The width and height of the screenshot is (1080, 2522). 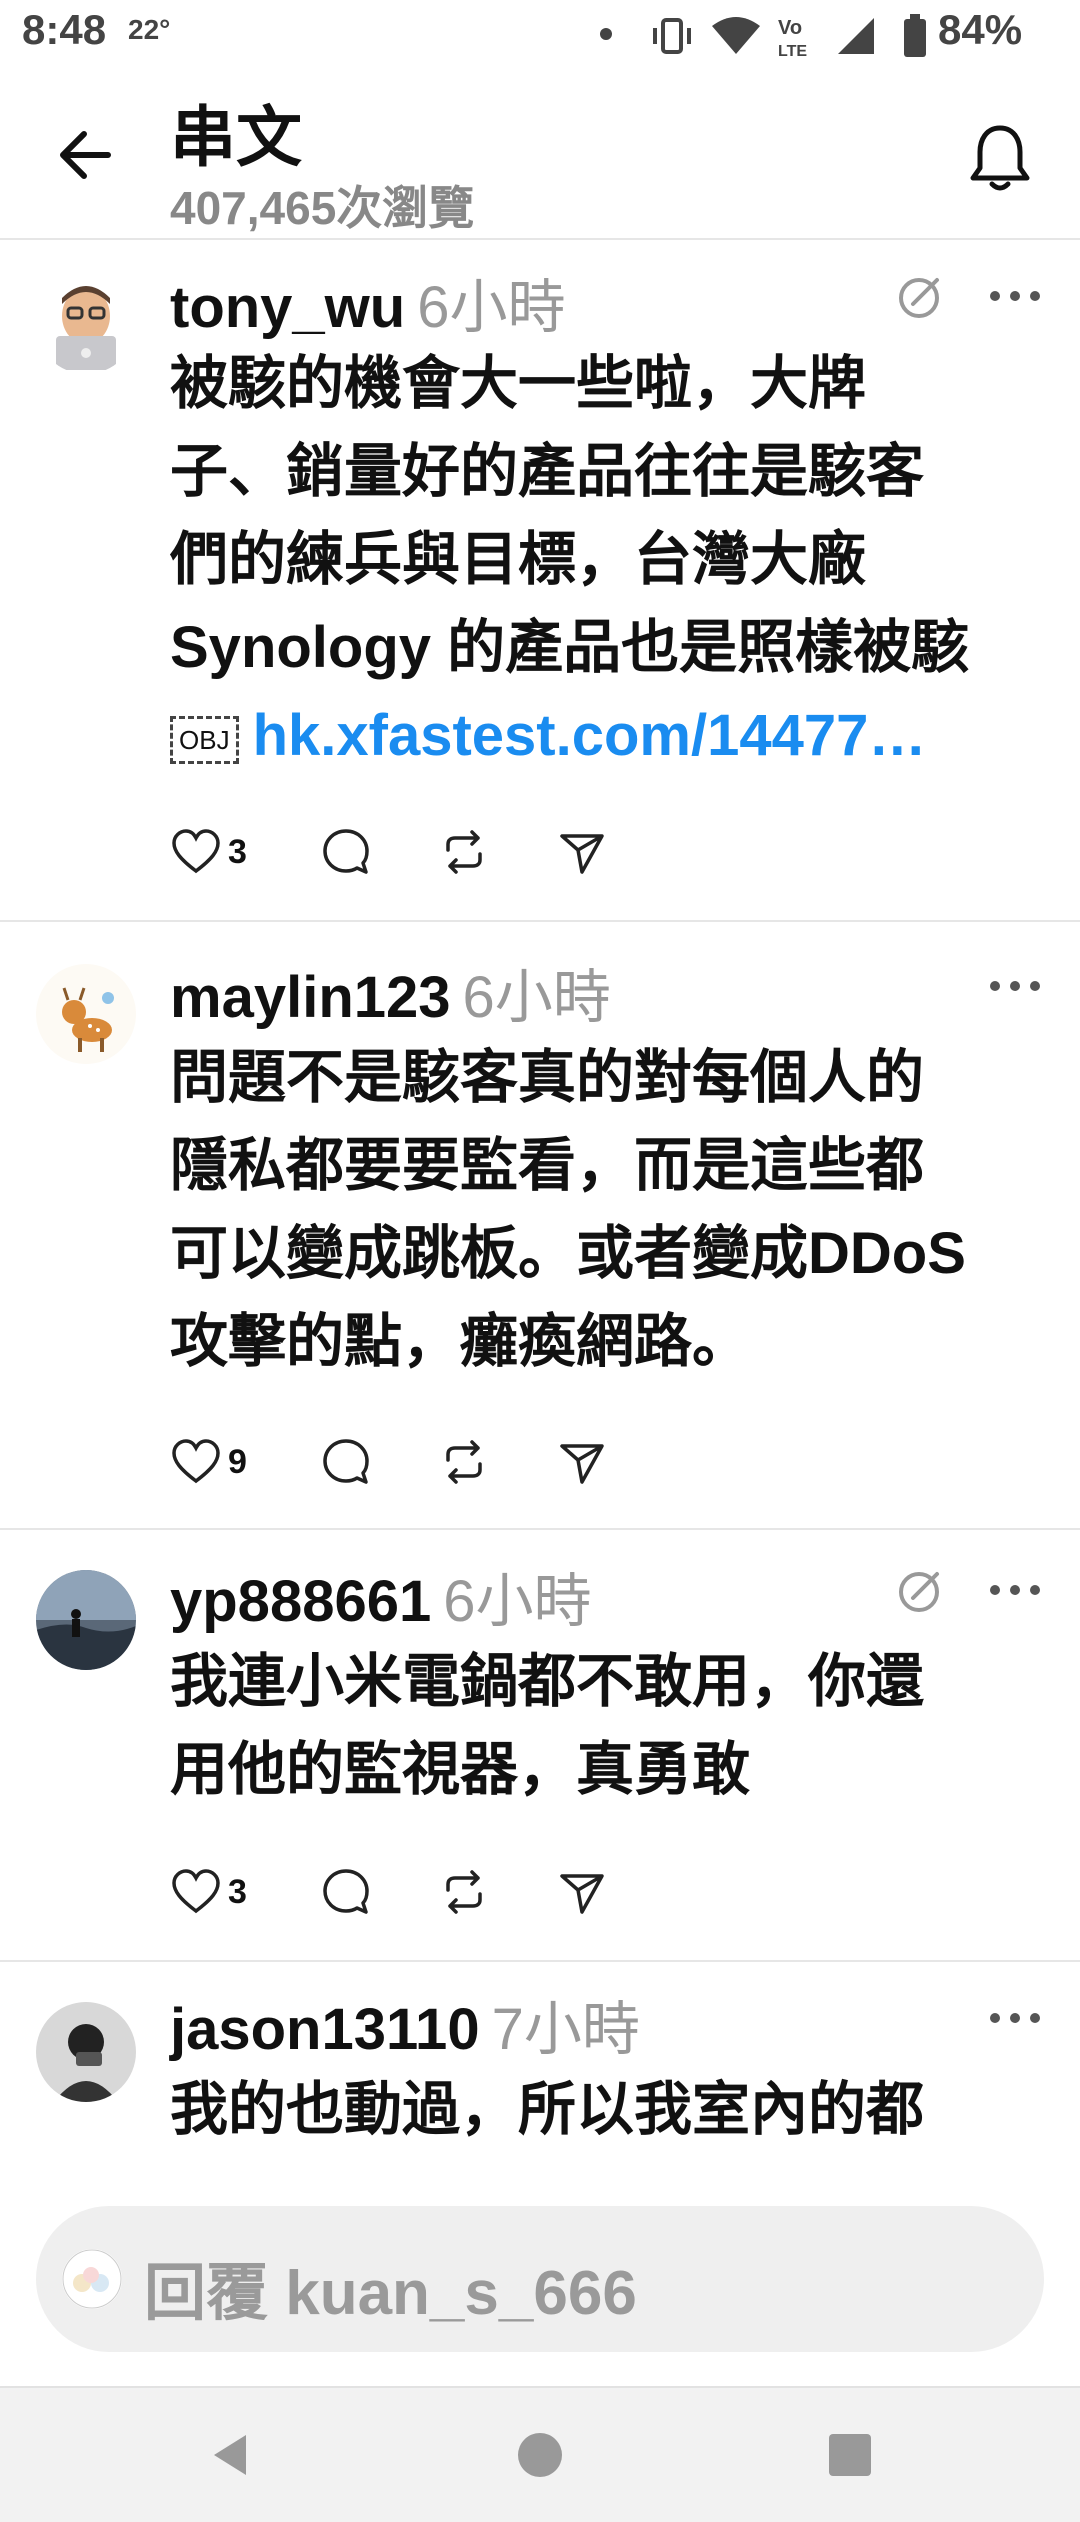 I want to click on volte-icon: Vo LTE, so click(x=792, y=38).